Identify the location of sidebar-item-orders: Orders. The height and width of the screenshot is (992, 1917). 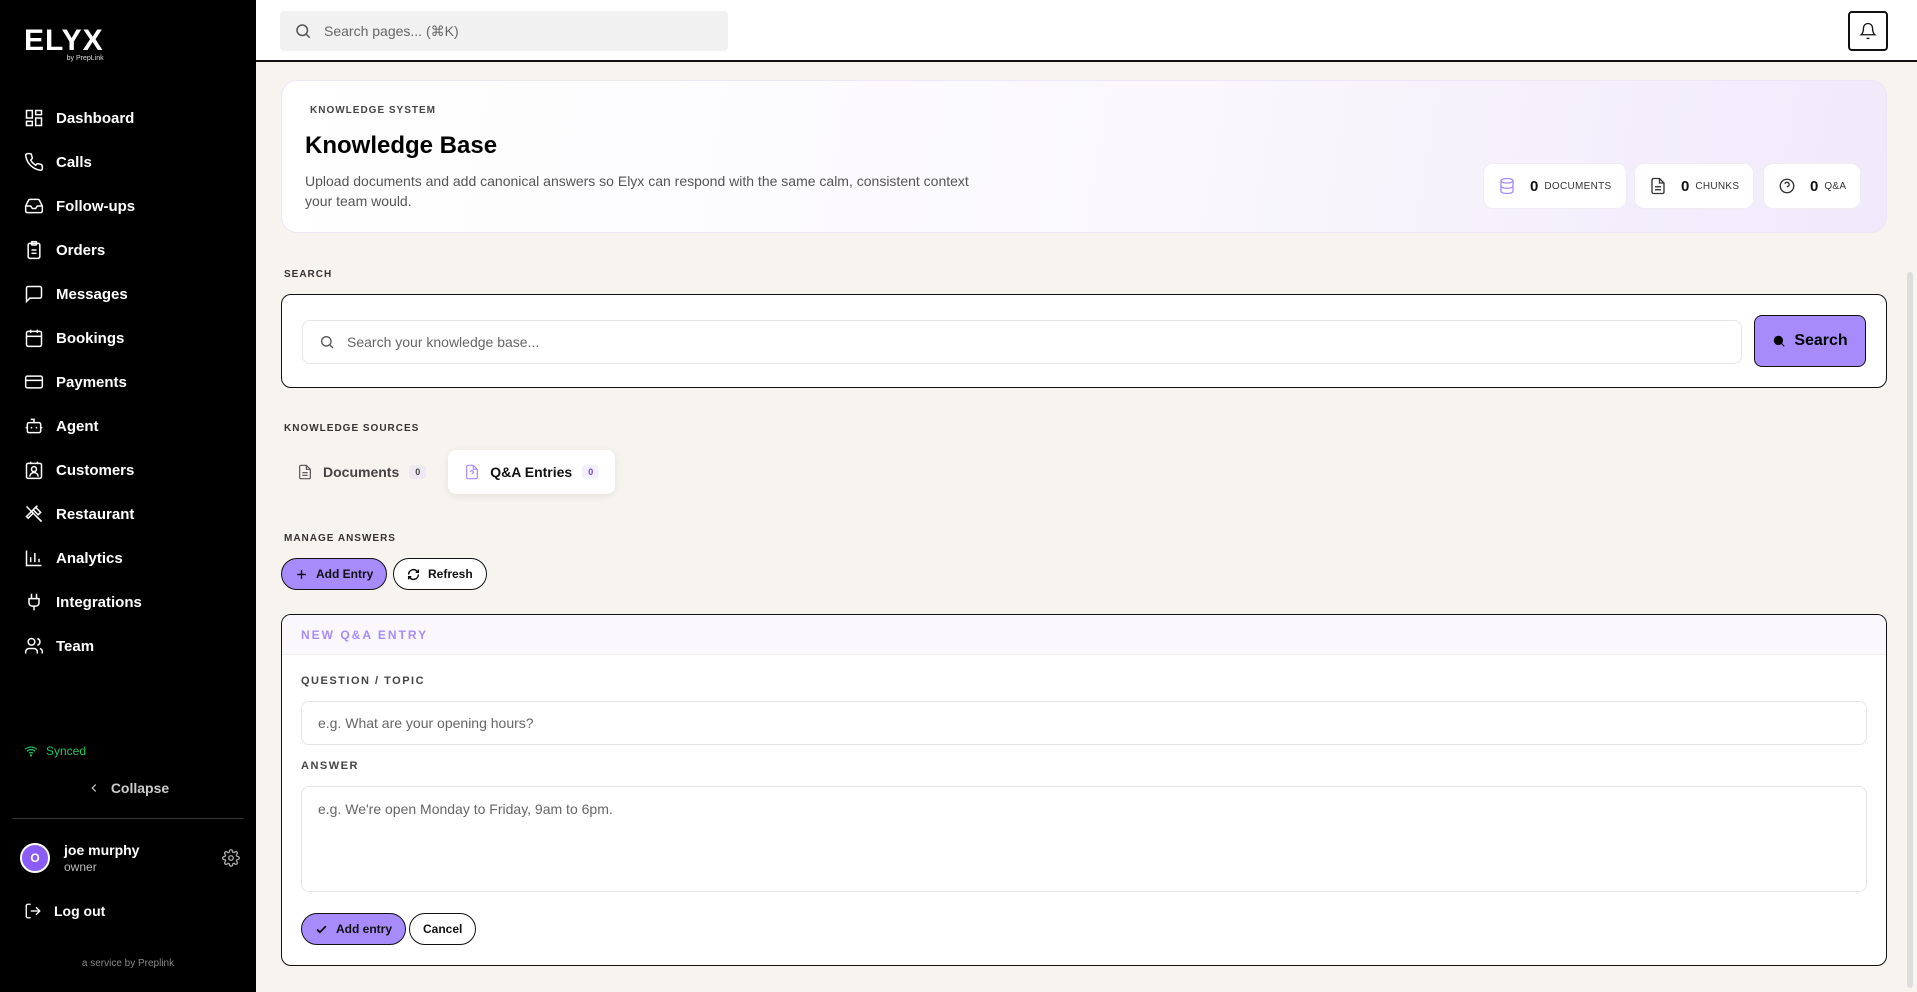
(128, 250).